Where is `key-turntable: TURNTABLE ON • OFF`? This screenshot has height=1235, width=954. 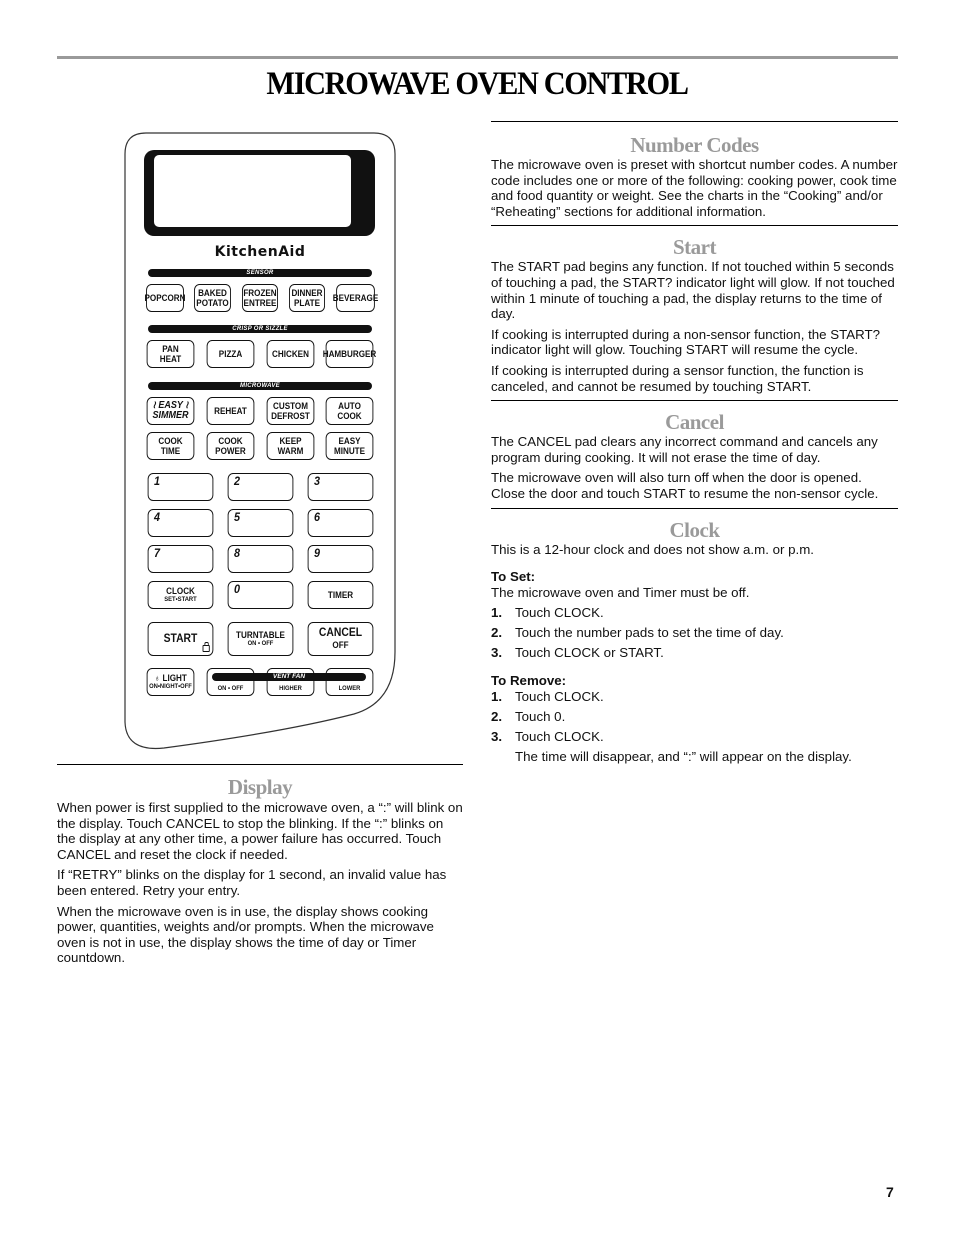 key-turntable: TURNTABLE ON • OFF is located at coordinates (260, 639).